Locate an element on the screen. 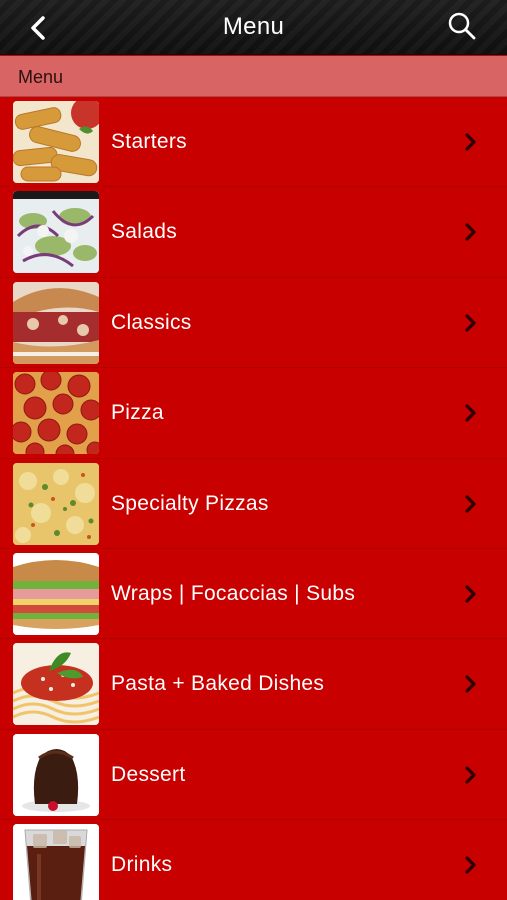 Image resolution: width=507 pixels, height=900 pixels. menu-item-label: Wraps | Focaccias | Subs is located at coordinates (233, 593).